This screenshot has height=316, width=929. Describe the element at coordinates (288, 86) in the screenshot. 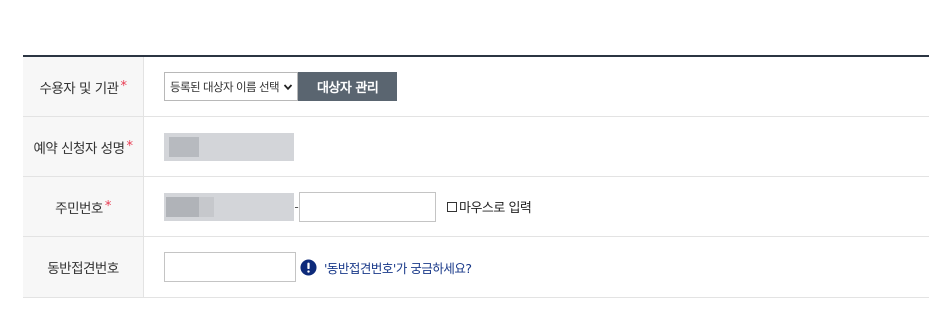

I see `chevron-down-icon` at that location.